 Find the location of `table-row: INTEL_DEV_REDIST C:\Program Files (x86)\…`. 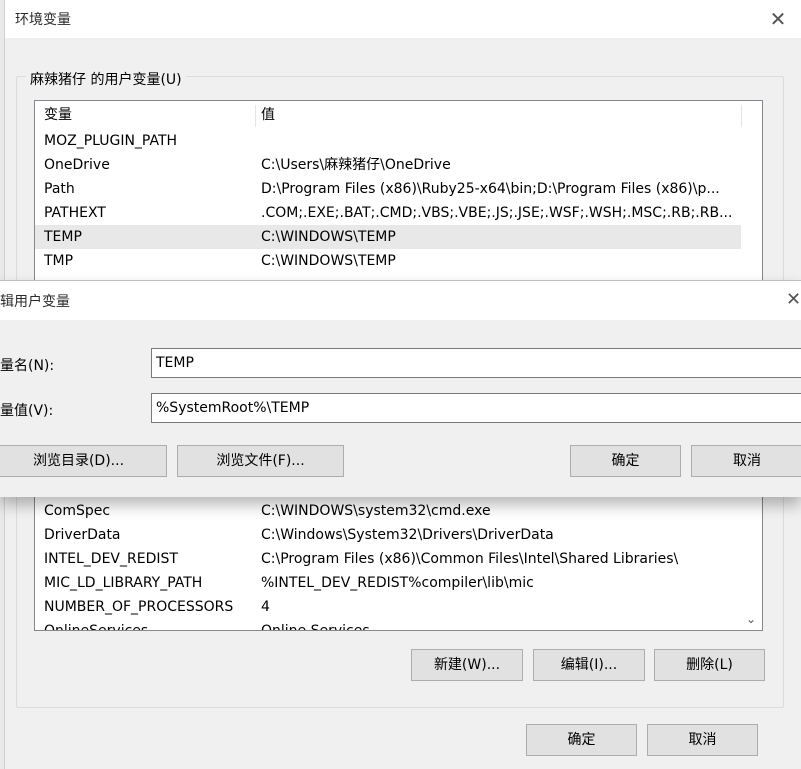

table-row: INTEL_DEV_REDIST C:\Program Files (x86)\… is located at coordinates (388, 559).